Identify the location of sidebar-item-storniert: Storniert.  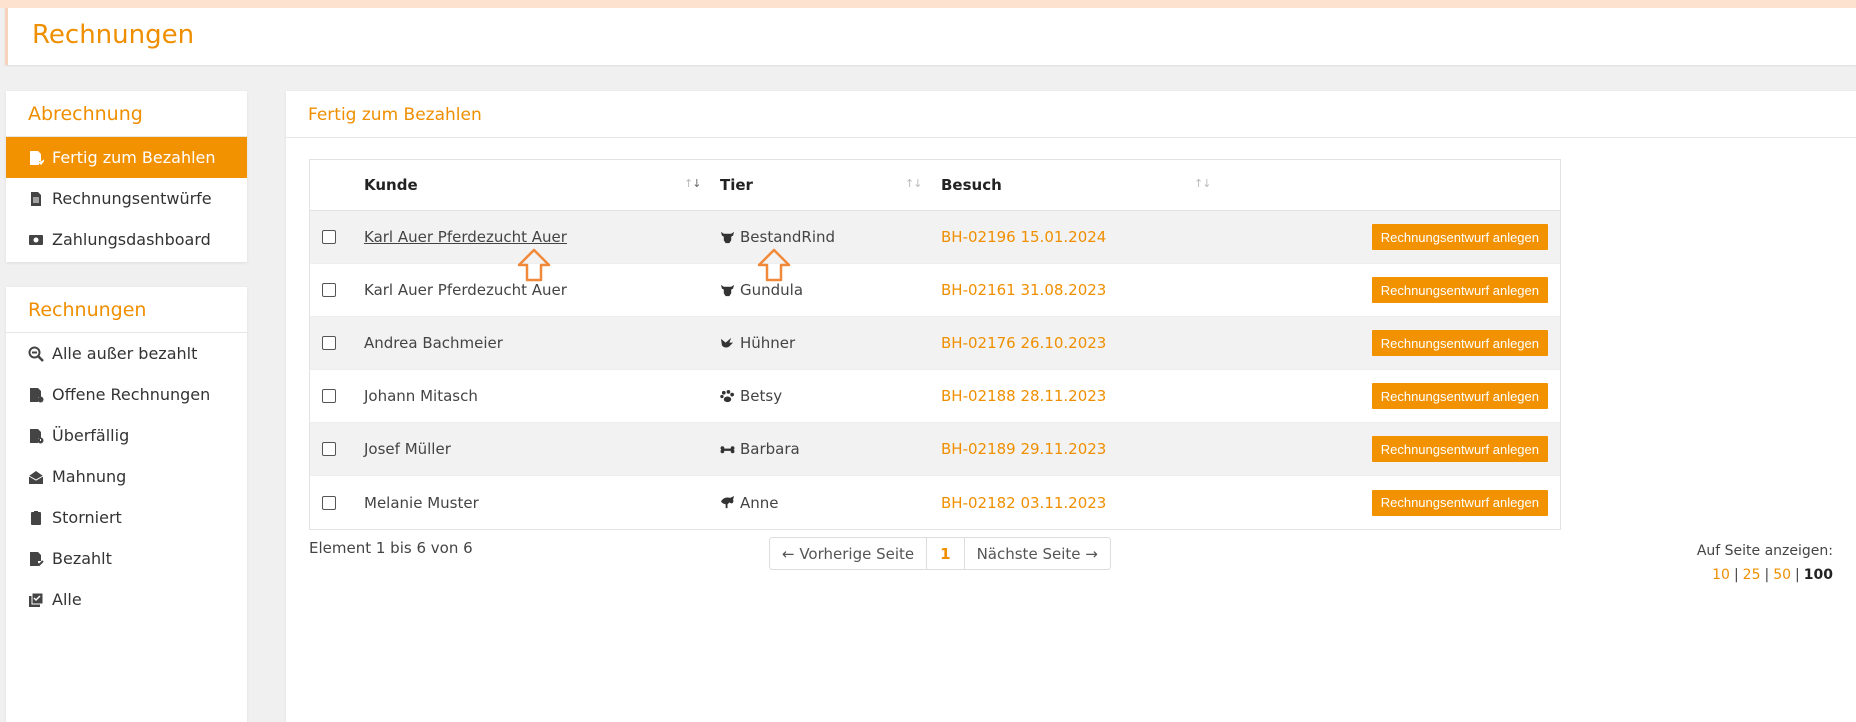
(126, 517).